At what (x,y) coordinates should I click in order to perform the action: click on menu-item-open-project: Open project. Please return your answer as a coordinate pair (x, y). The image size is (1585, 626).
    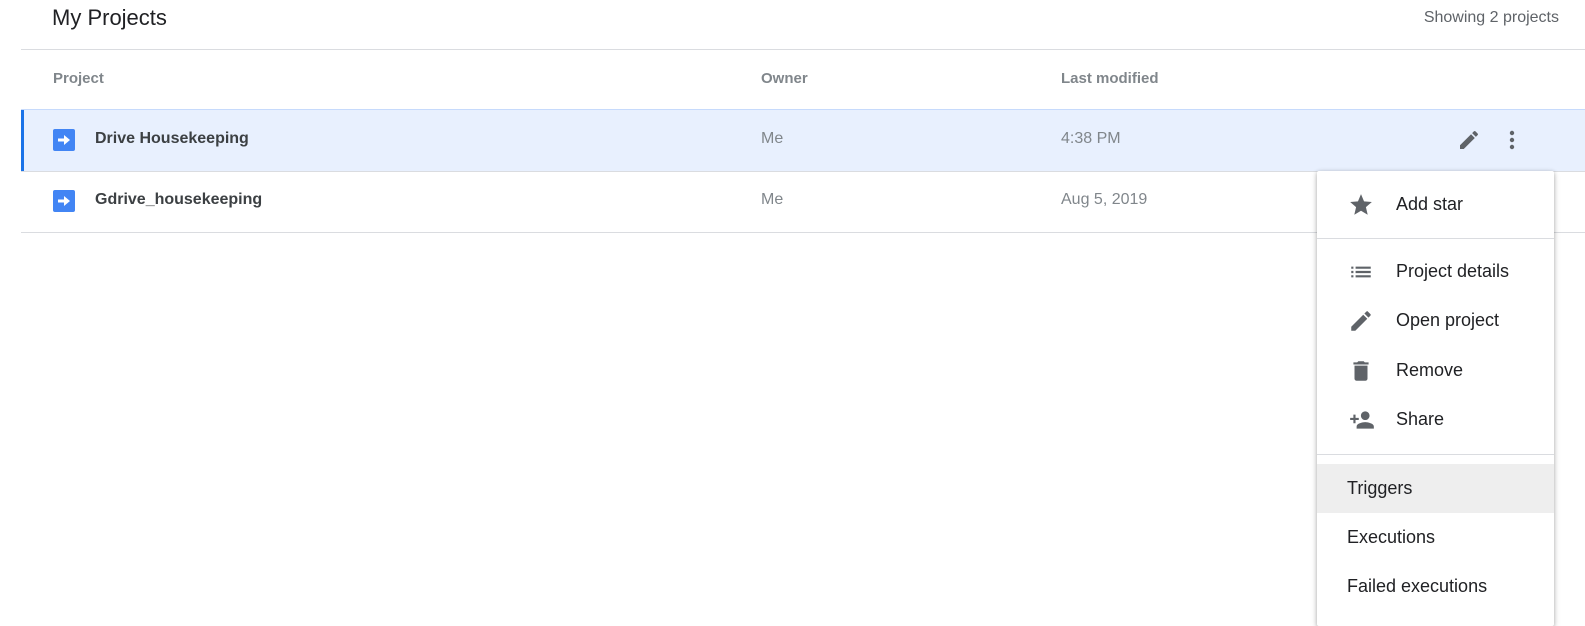
    Looking at the image, I should click on (1435, 320).